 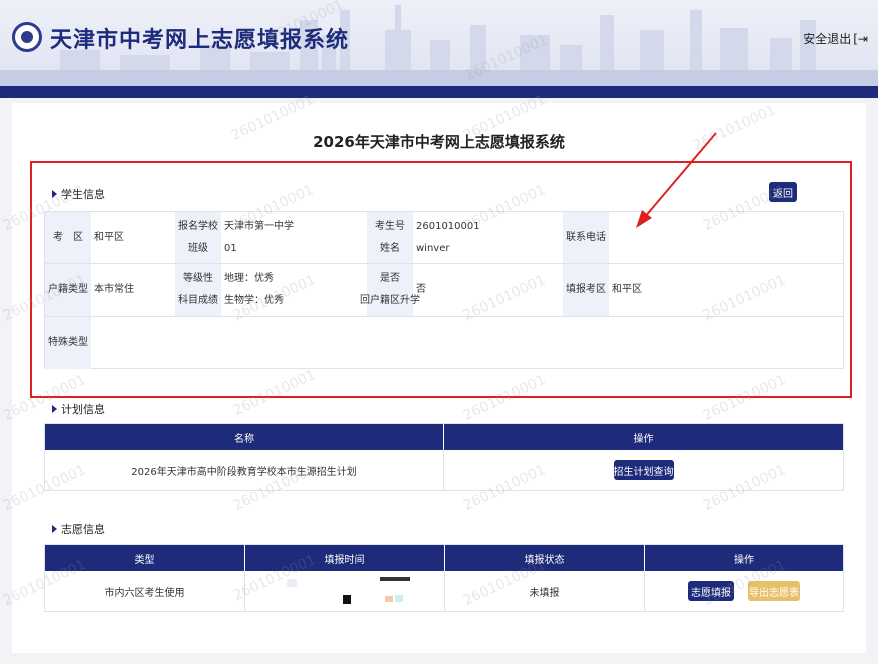 I want to click on class-label: 班级, so click(x=198, y=248).